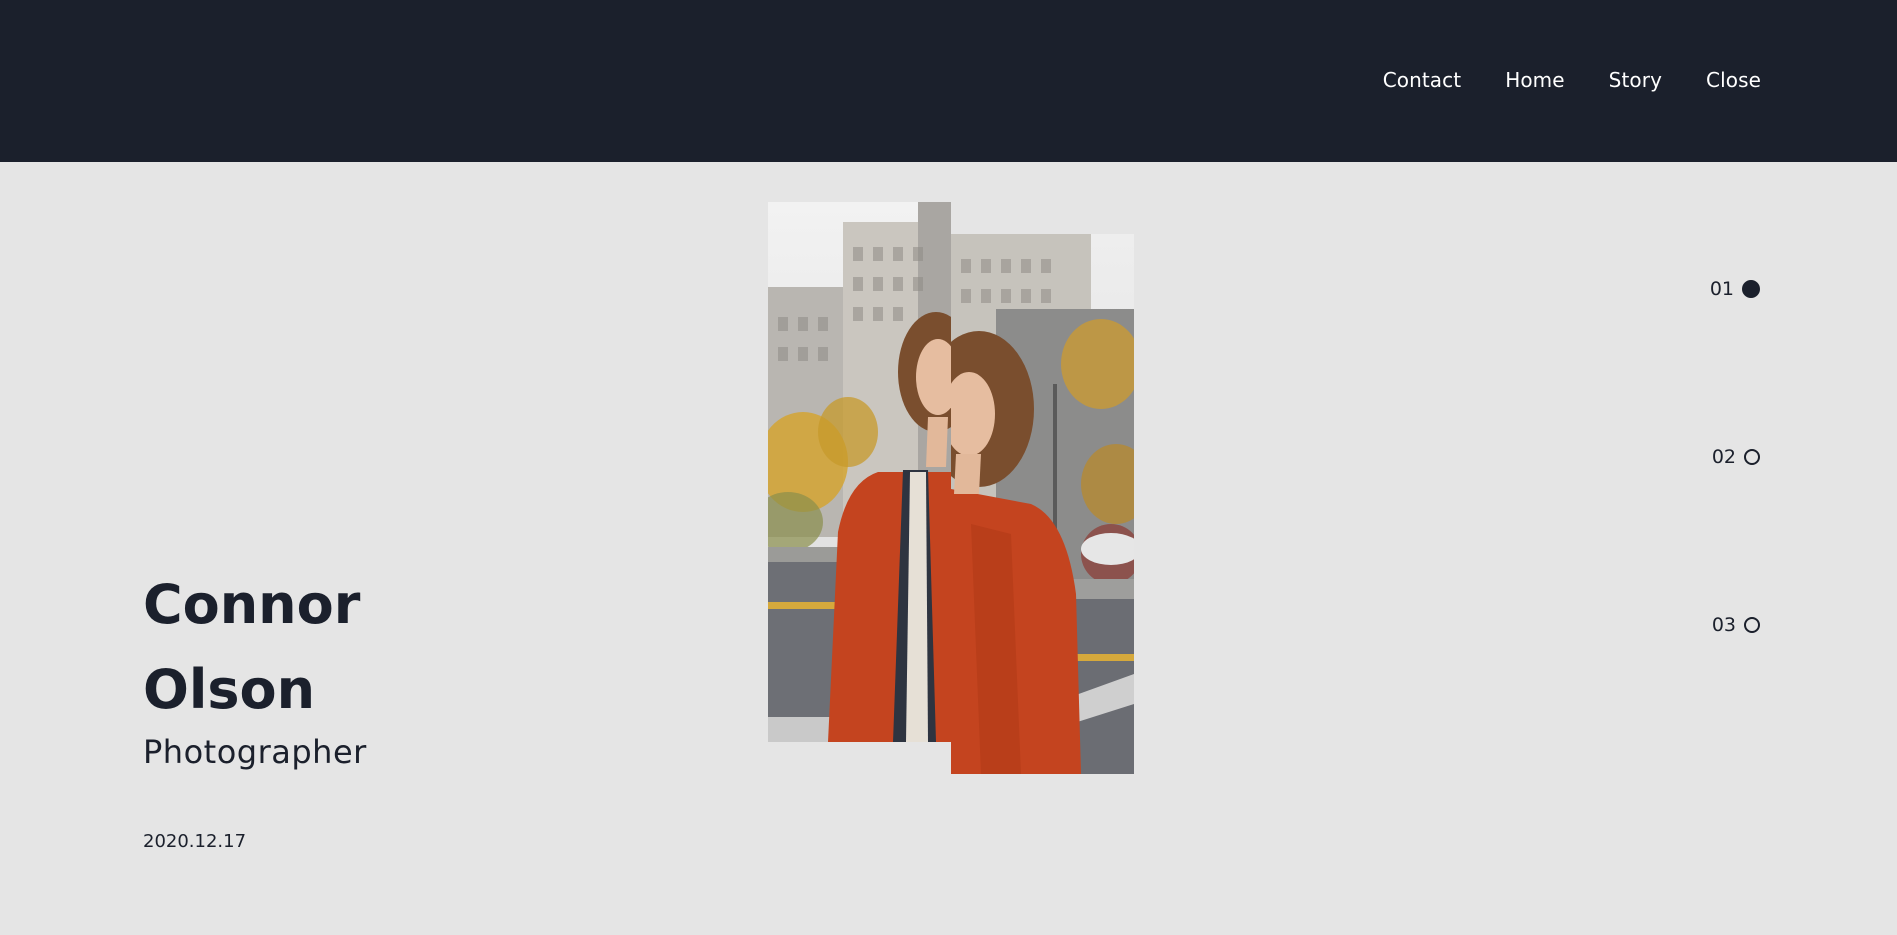 The height and width of the screenshot is (935, 1897). I want to click on hero-date: 2020.12.17, so click(195, 841).